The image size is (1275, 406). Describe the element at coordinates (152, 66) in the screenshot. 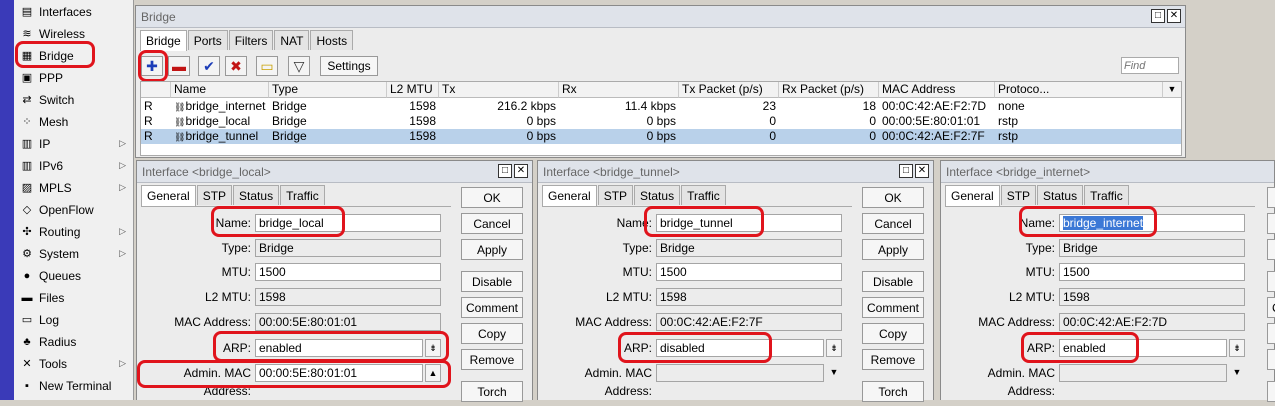

I see `add-button: ✚` at that location.